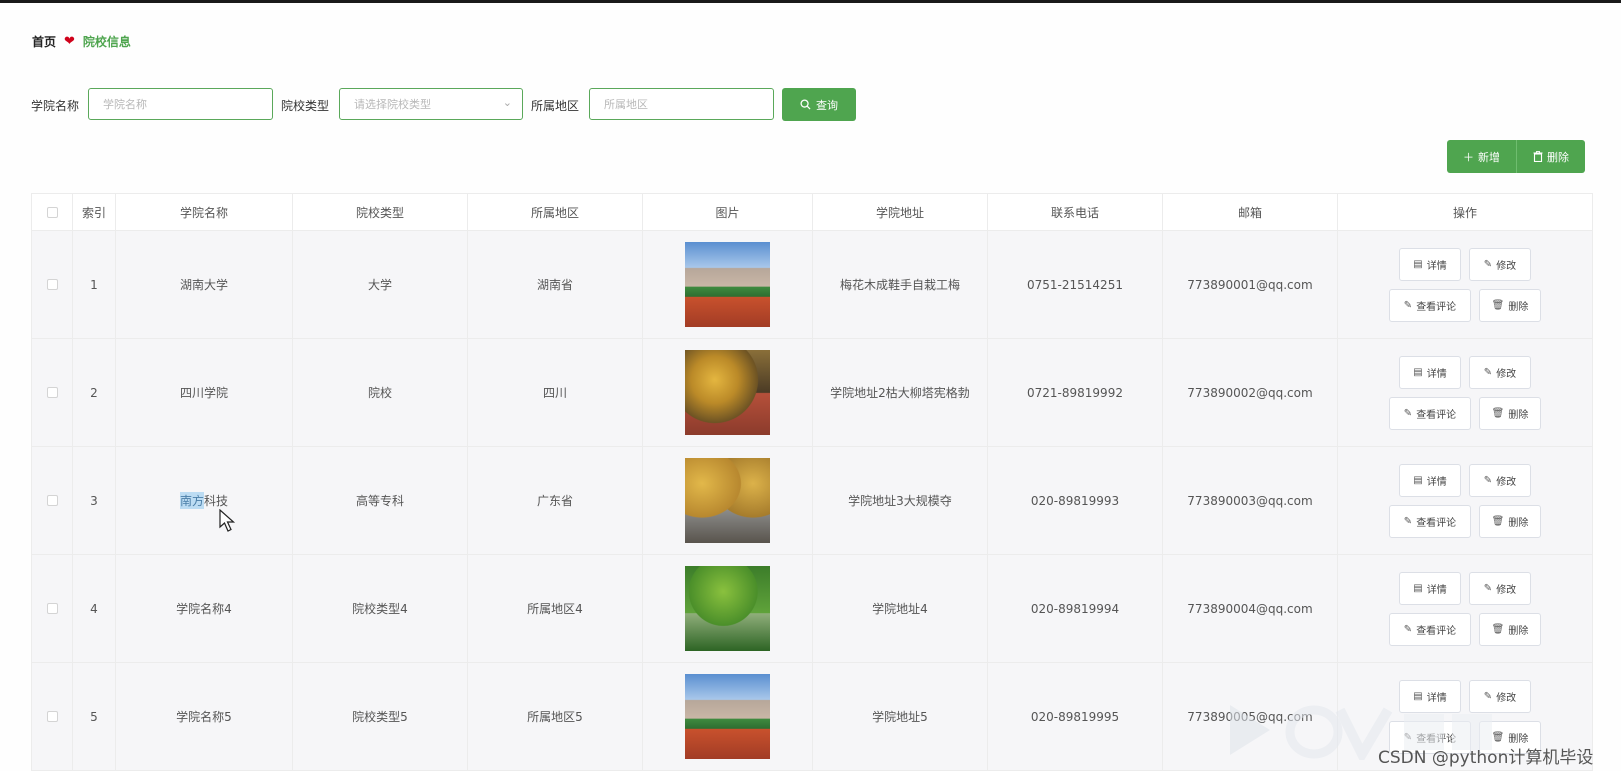 Image resolution: width=1621 pixels, height=771 pixels. I want to click on table-header: 索引 学院名称 院校类型 所属地区 图片 学院地址 联系电话 邮箱 操作, so click(812, 212).